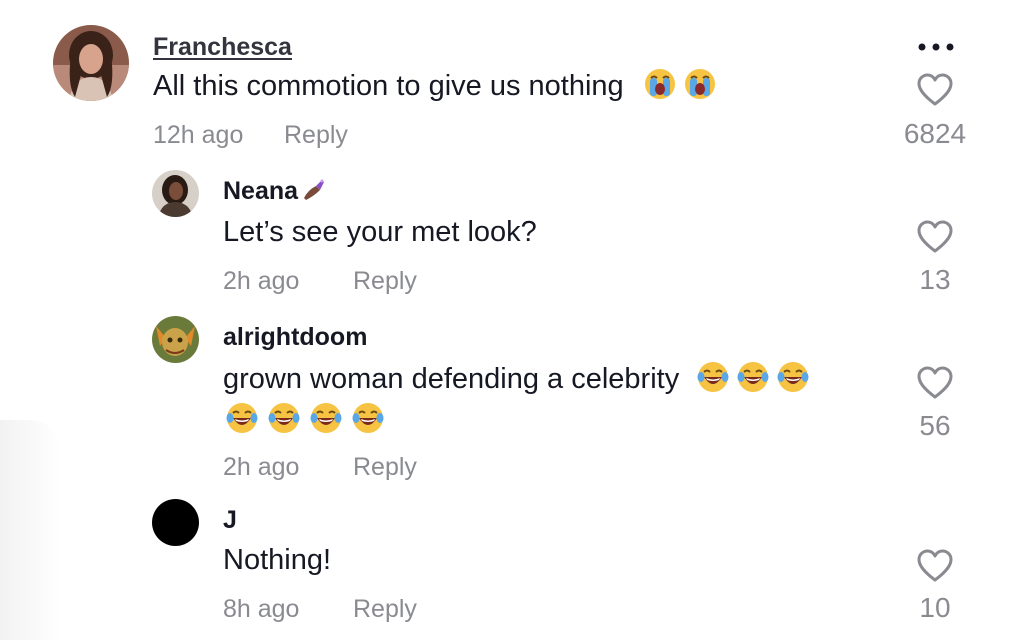  I want to click on more-options-icon, so click(936, 47).